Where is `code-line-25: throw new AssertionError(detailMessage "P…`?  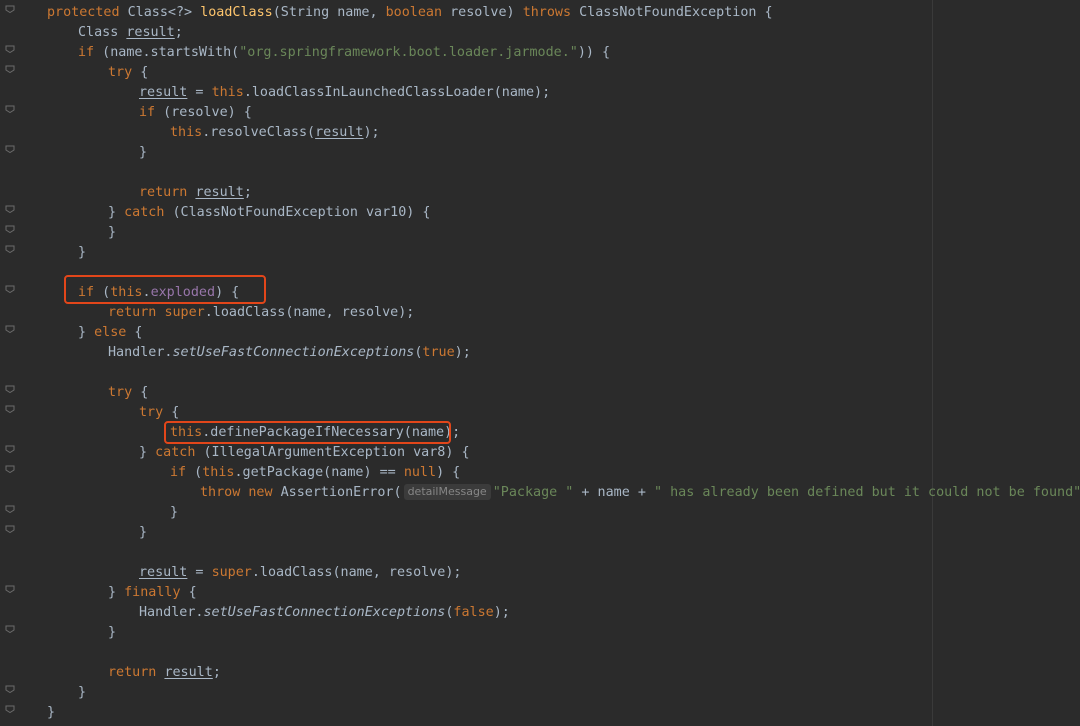
code-line-25: throw new AssertionError(detailMessage "P… is located at coordinates (640, 492).